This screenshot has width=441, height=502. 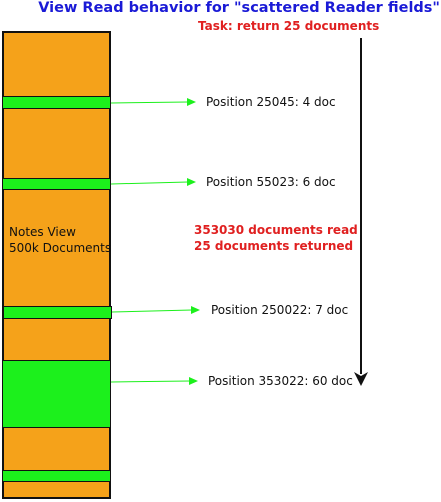 What do you see at coordinates (274, 246) in the screenshot?
I see `summary-line2: 25 documents returned` at bounding box center [274, 246].